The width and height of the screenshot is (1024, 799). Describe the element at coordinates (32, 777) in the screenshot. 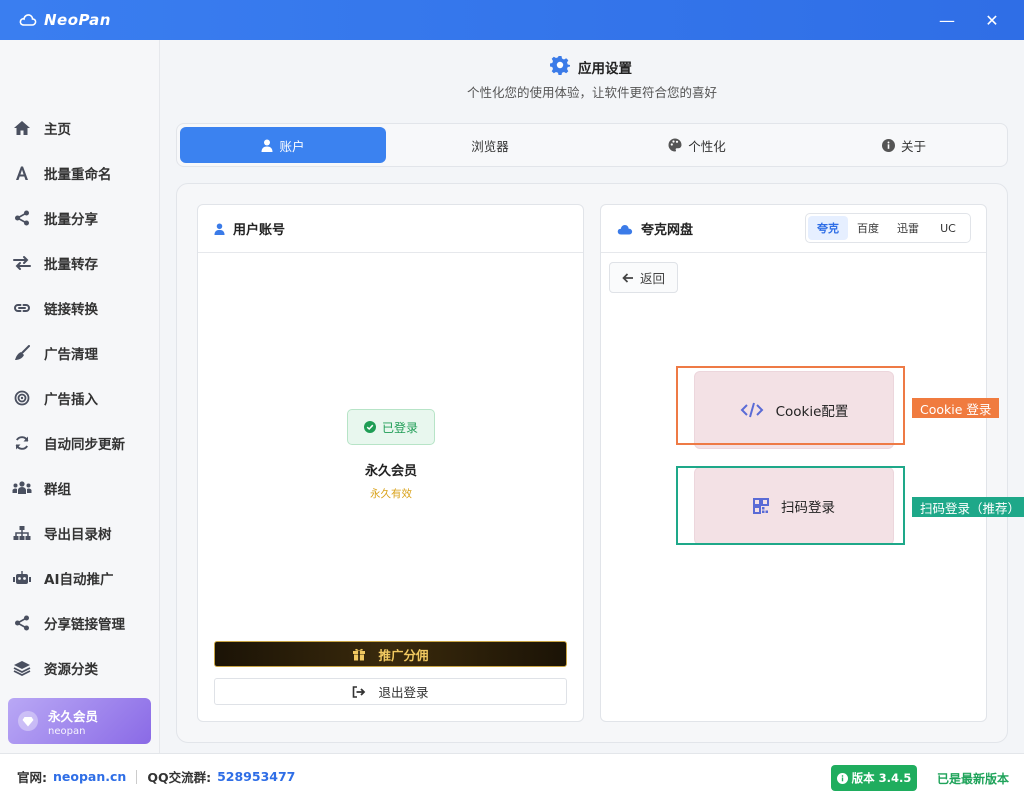

I see `site-label: 官网:` at that location.